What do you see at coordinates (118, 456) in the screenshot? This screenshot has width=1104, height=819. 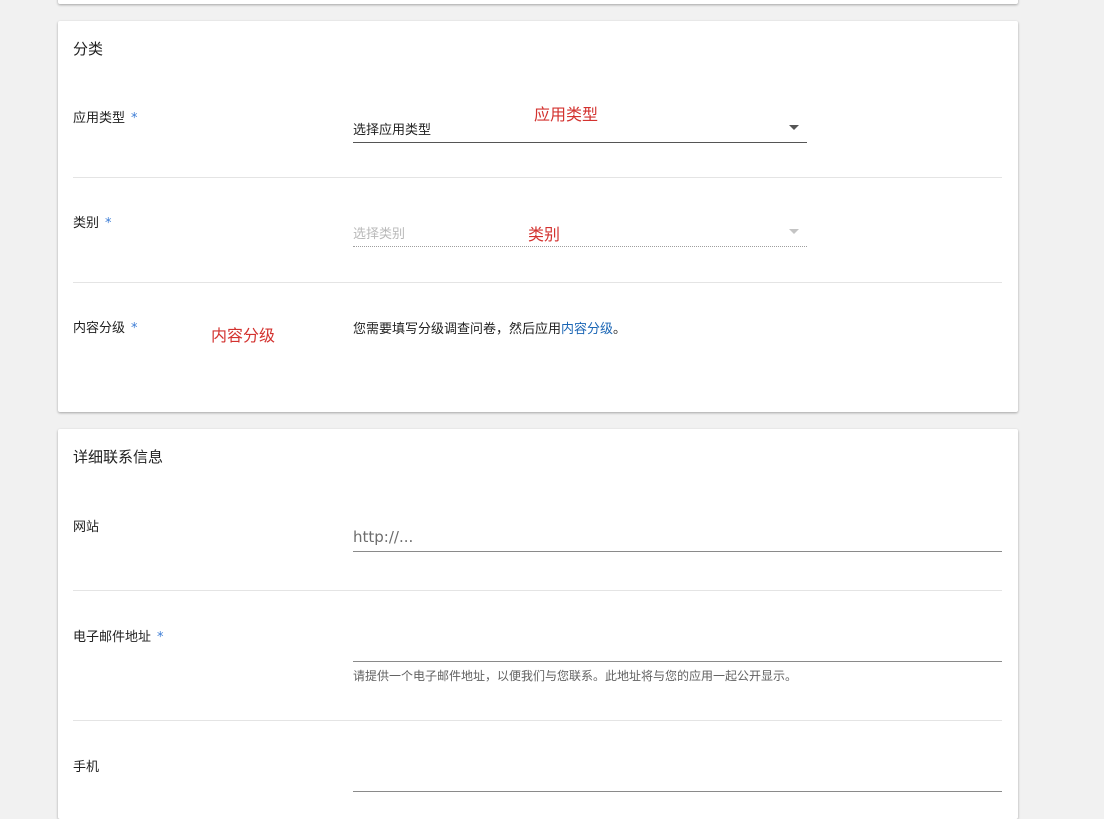 I see `contact-section-title: 详细联系信息` at bounding box center [118, 456].